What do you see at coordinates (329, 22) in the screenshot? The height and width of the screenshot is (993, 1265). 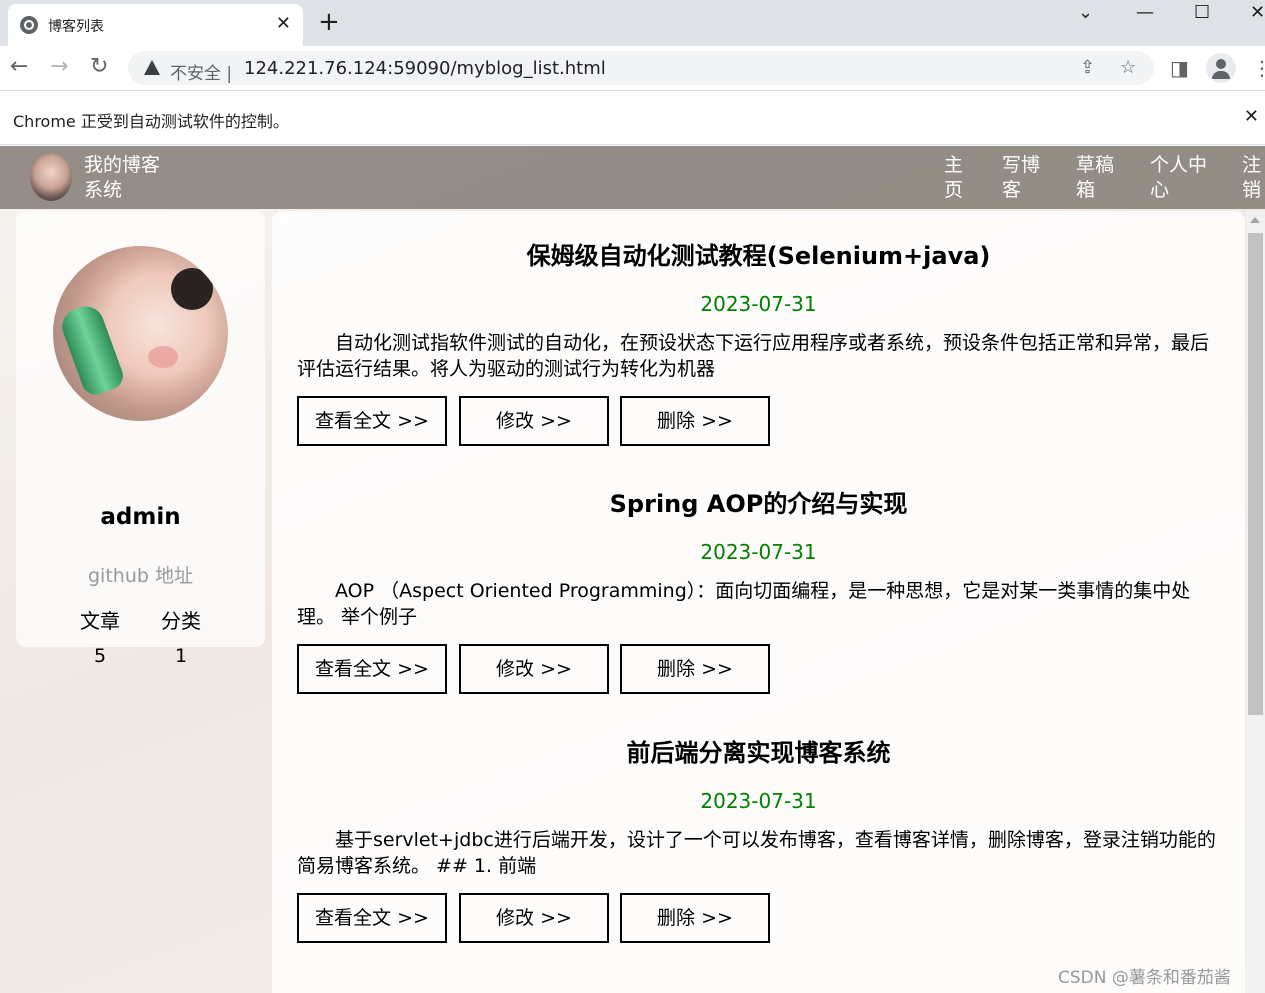 I see `new-tab-button: +` at bounding box center [329, 22].